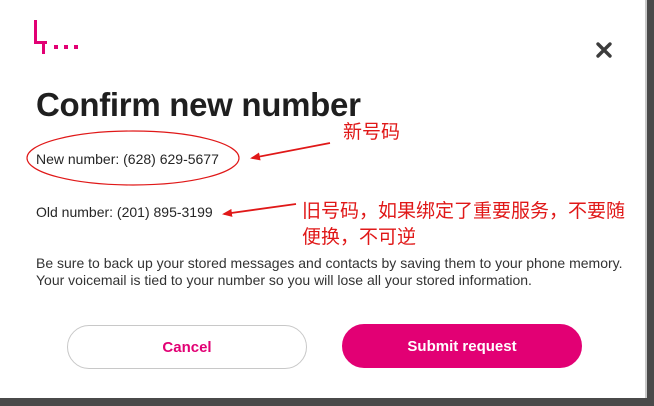  Describe the element at coordinates (259, 210) in the screenshot. I see `old-number-annotation-arrow` at that location.